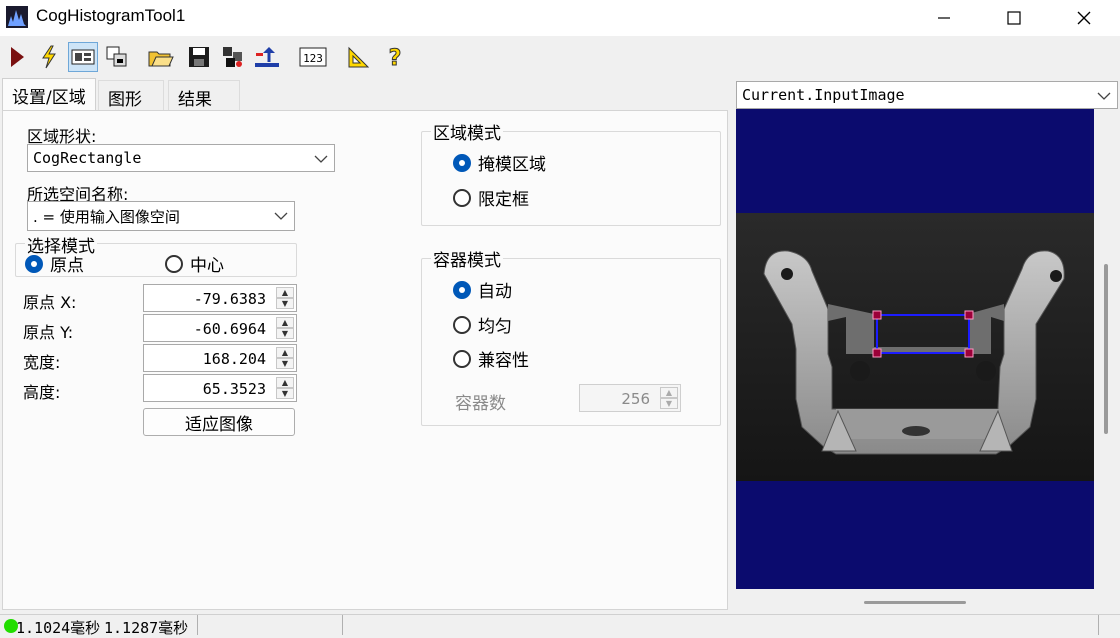 This screenshot has height=638, width=1120. What do you see at coordinates (219, 422) in the screenshot?
I see `fit-image-button: 适应图像` at bounding box center [219, 422].